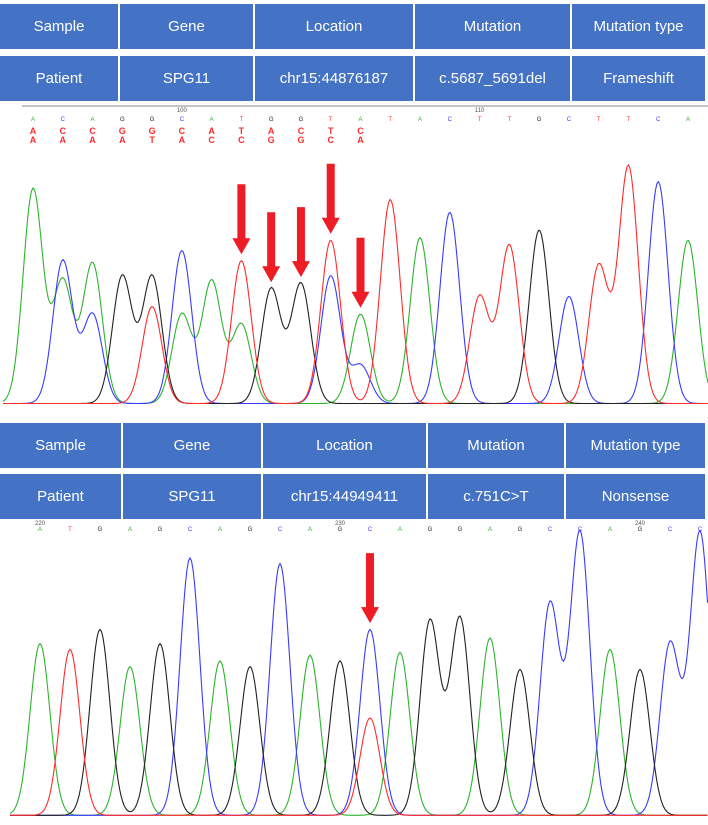 The image size is (708, 825). Describe the element at coordinates (152, 140) in the screenshot. I see `allele-call: T` at that location.